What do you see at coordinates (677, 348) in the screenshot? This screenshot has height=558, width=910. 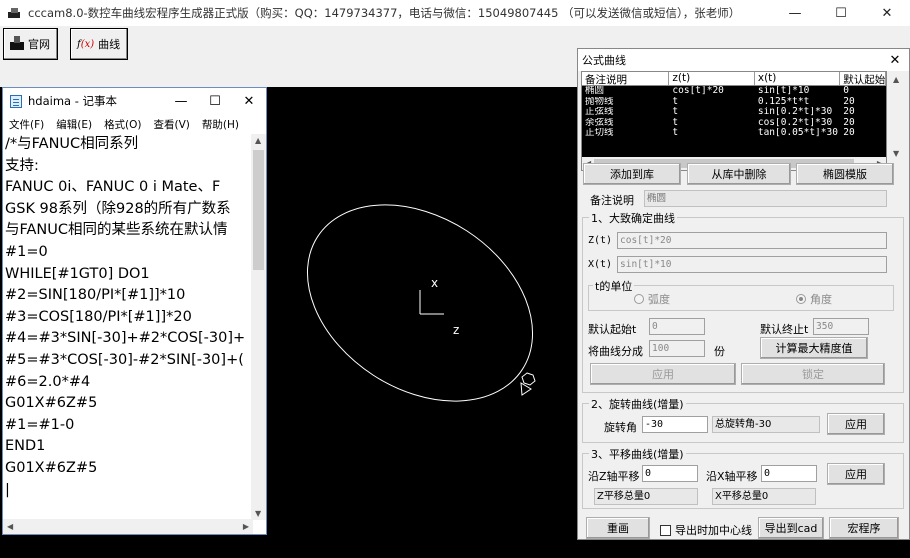 I see `divide-input: 100` at bounding box center [677, 348].